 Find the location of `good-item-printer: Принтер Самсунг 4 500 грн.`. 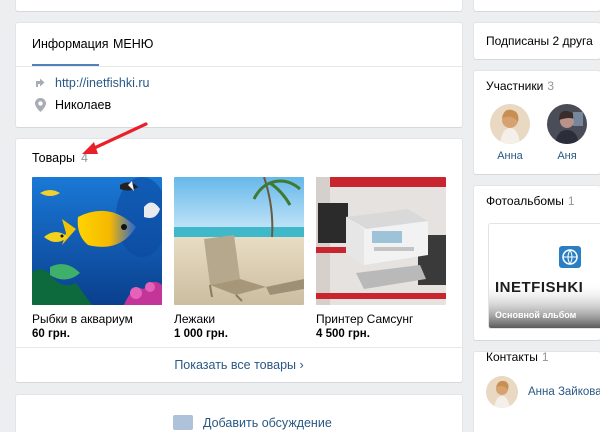

good-item-printer: Принтер Самсунг 4 500 грн. is located at coordinates (381, 258).